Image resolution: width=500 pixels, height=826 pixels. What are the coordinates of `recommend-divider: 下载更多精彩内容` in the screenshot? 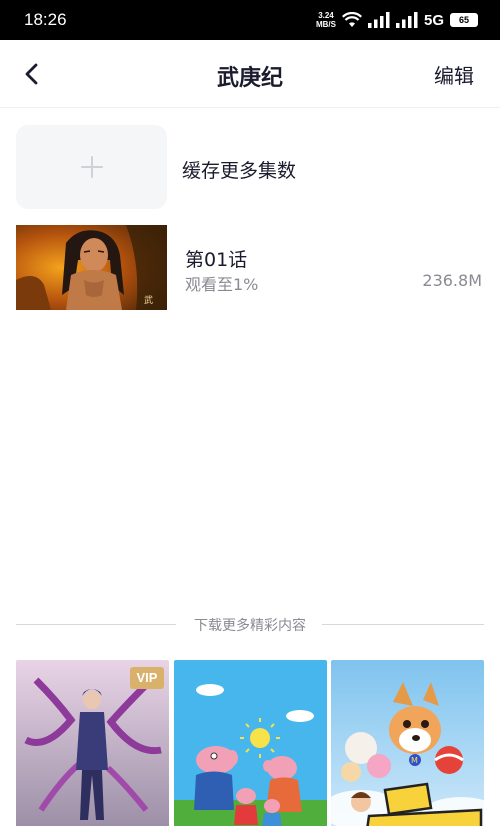 It's located at (250, 625).